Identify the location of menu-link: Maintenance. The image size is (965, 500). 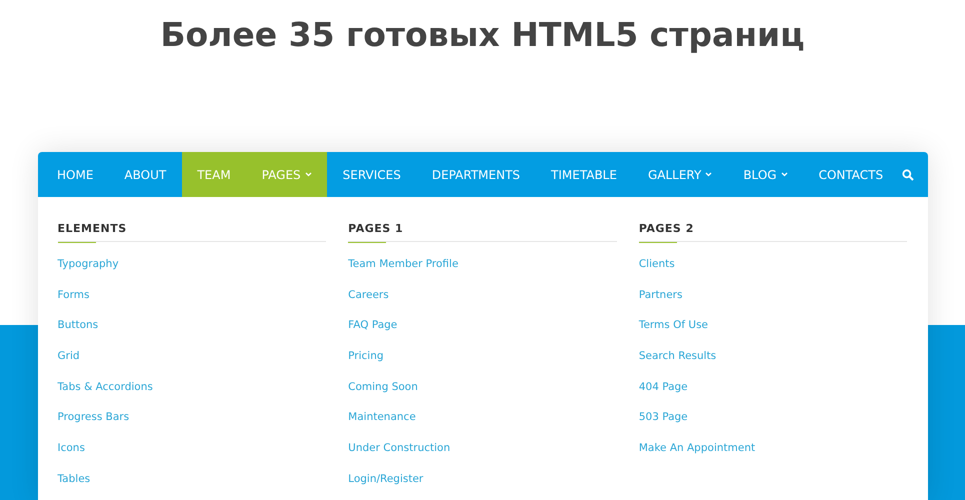
(382, 426).